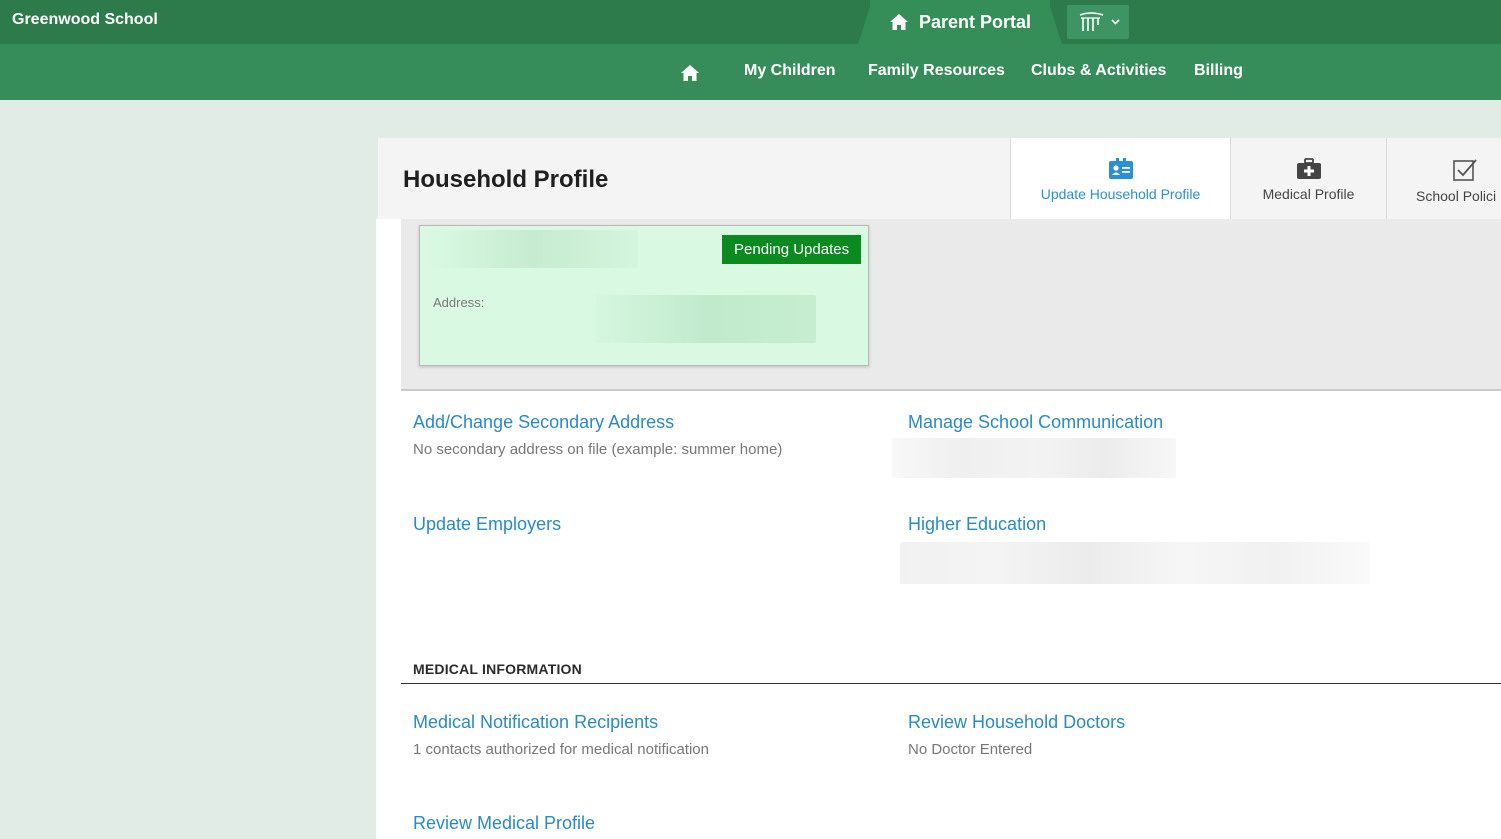  What do you see at coordinates (1091, 21) in the screenshot?
I see `columns-logo-icon` at bounding box center [1091, 21].